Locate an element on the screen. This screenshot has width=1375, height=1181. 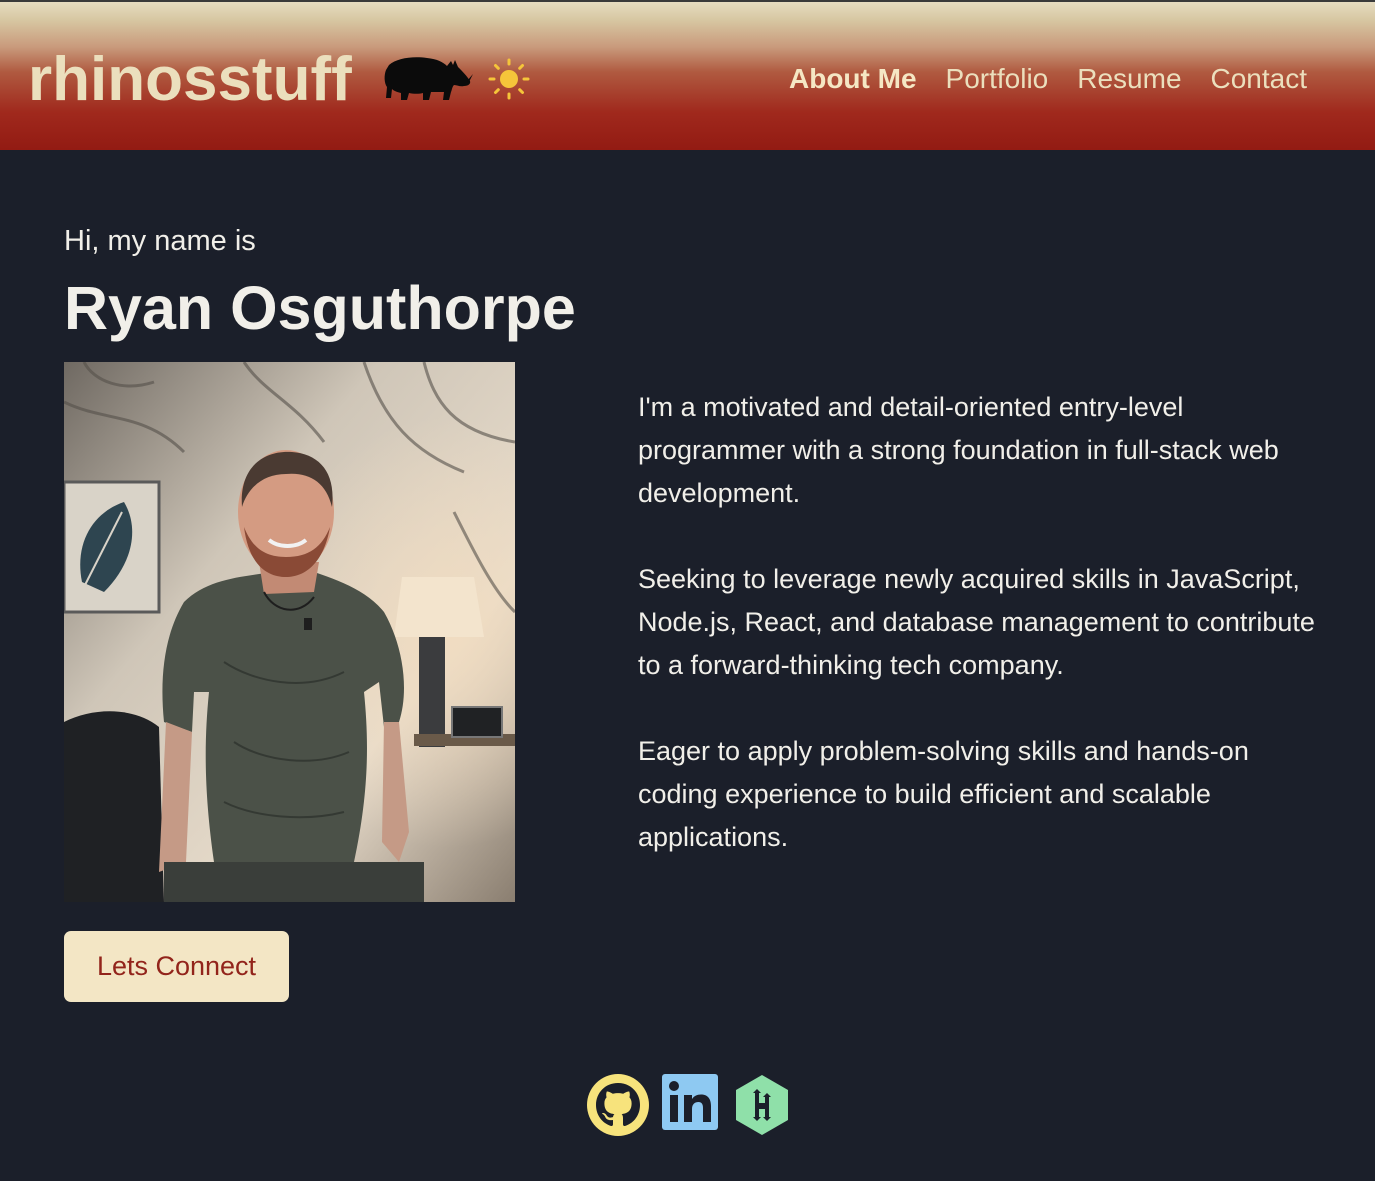
lets-connect-button: Lets Connect is located at coordinates (176, 966).